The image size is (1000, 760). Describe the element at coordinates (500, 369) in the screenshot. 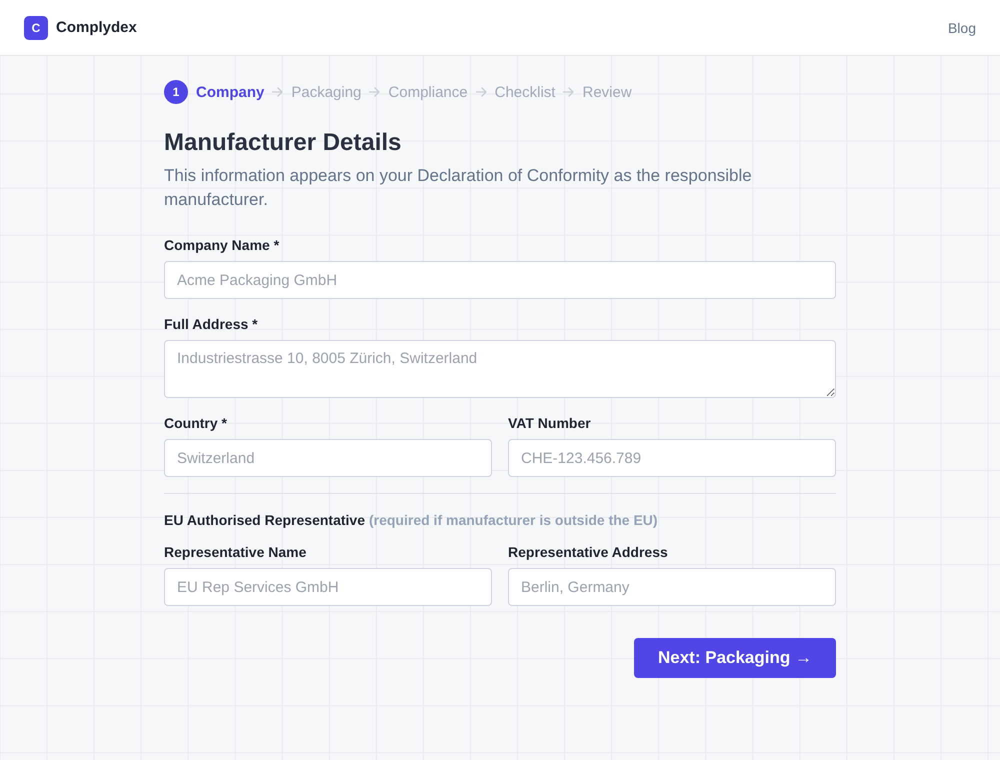

I see `textarea-field: Industriestrasse 10, 8005 Zürich, Switzerland` at that location.